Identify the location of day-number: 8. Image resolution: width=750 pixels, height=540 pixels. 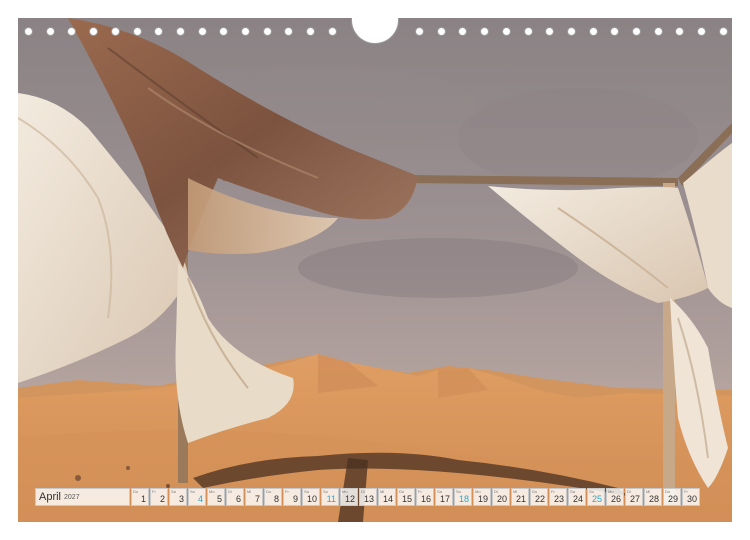
(276, 499).